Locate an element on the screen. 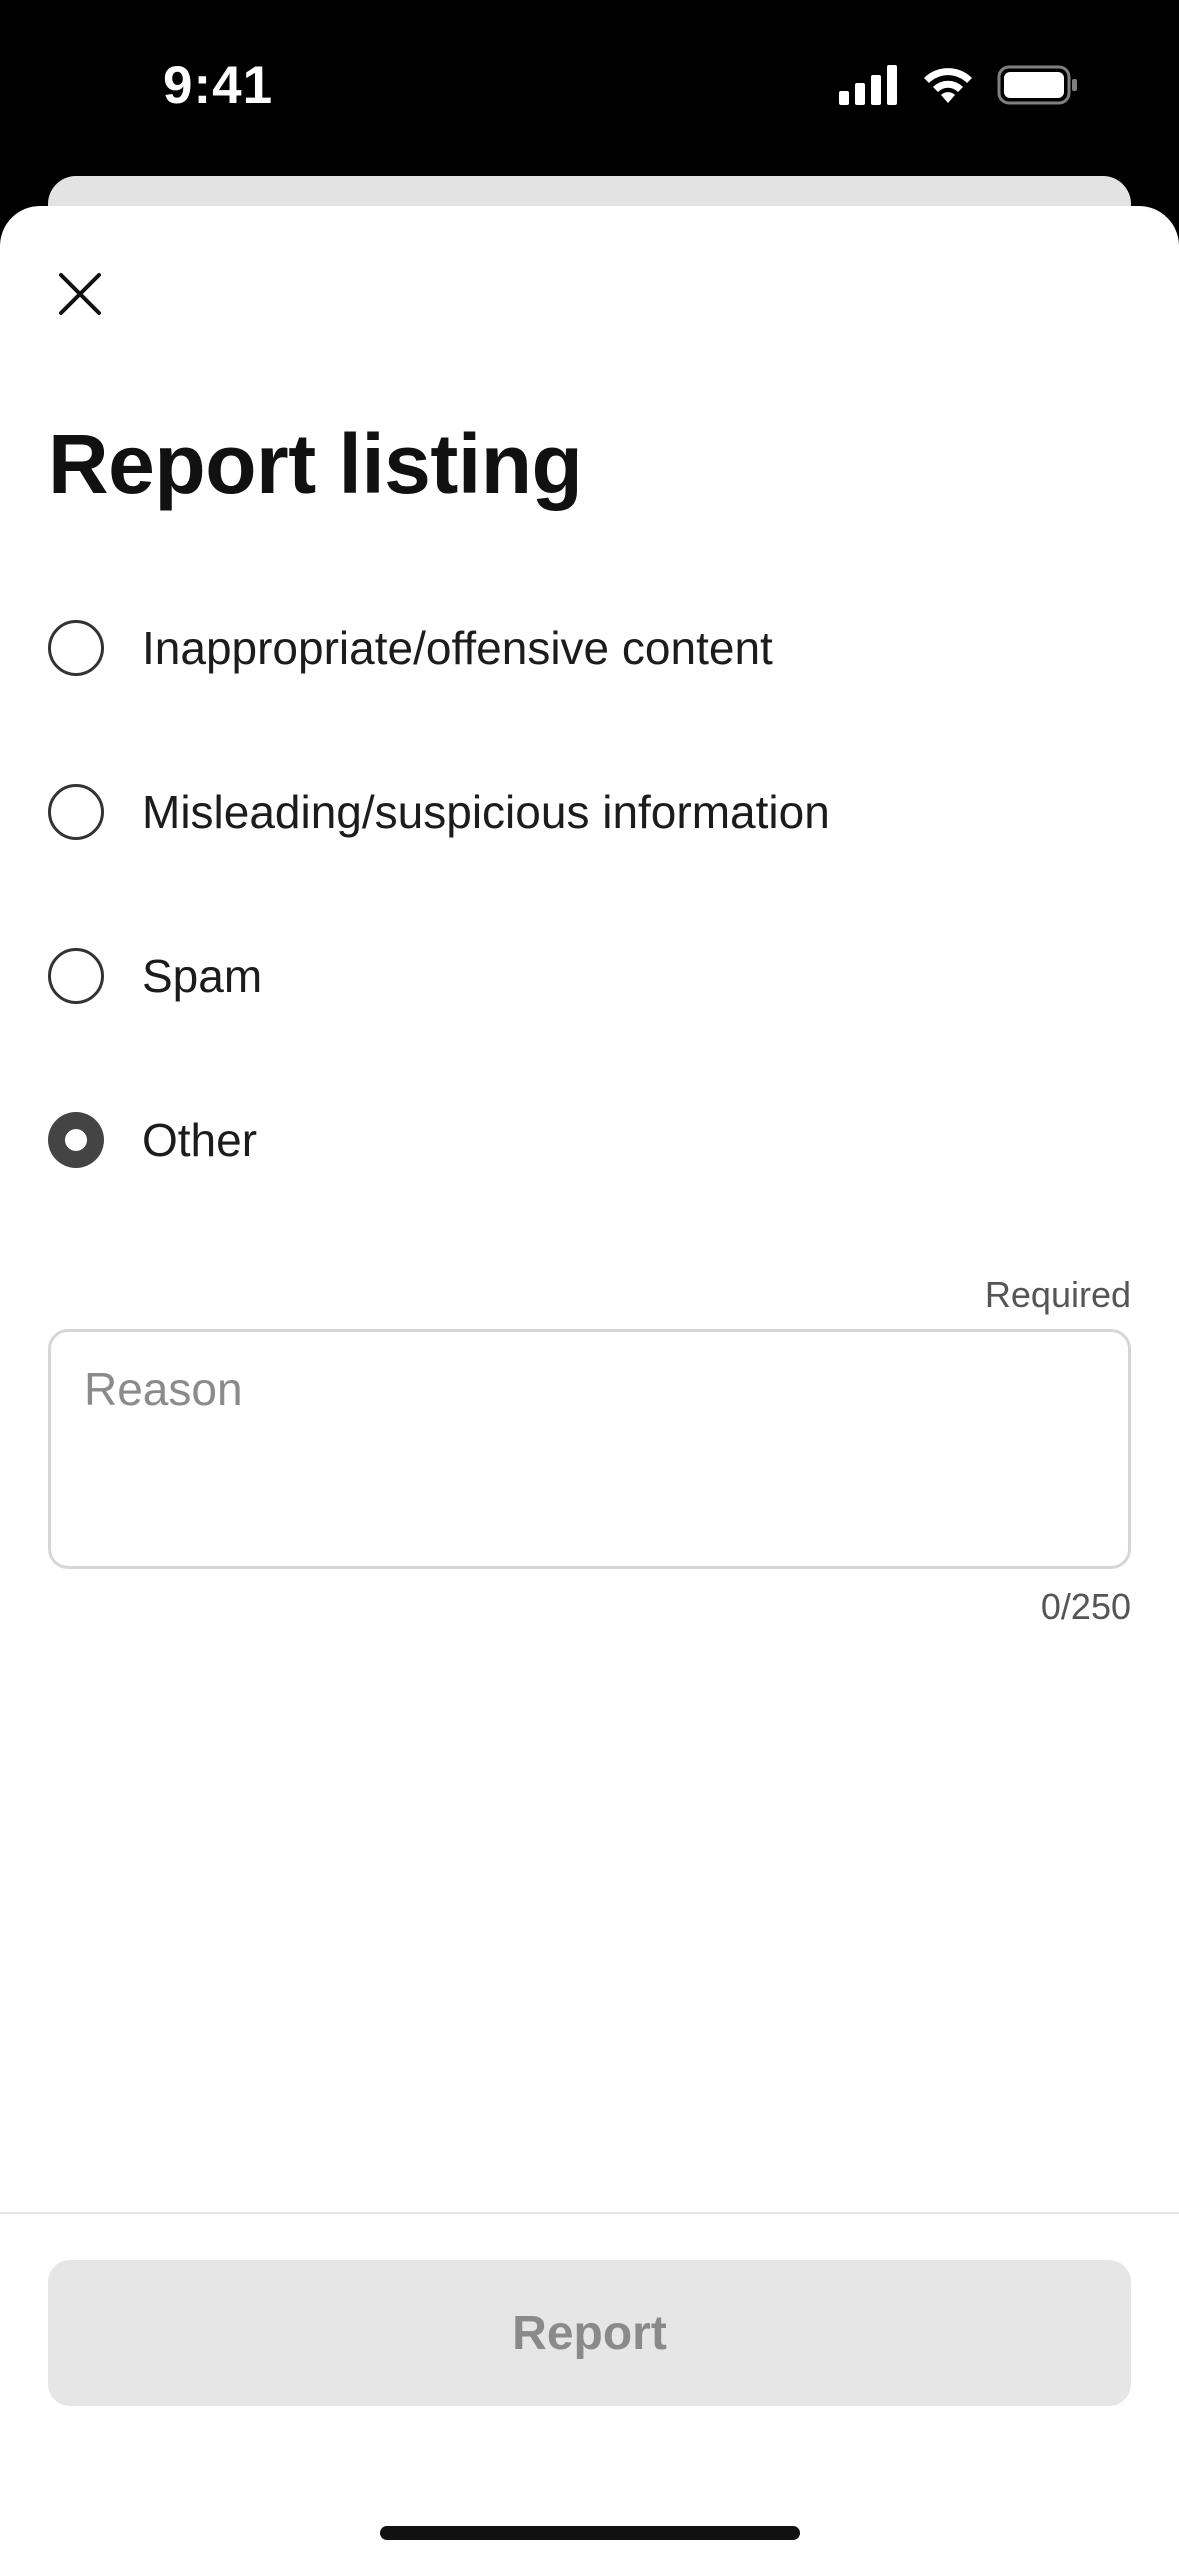  option-label: Spam is located at coordinates (202, 976).